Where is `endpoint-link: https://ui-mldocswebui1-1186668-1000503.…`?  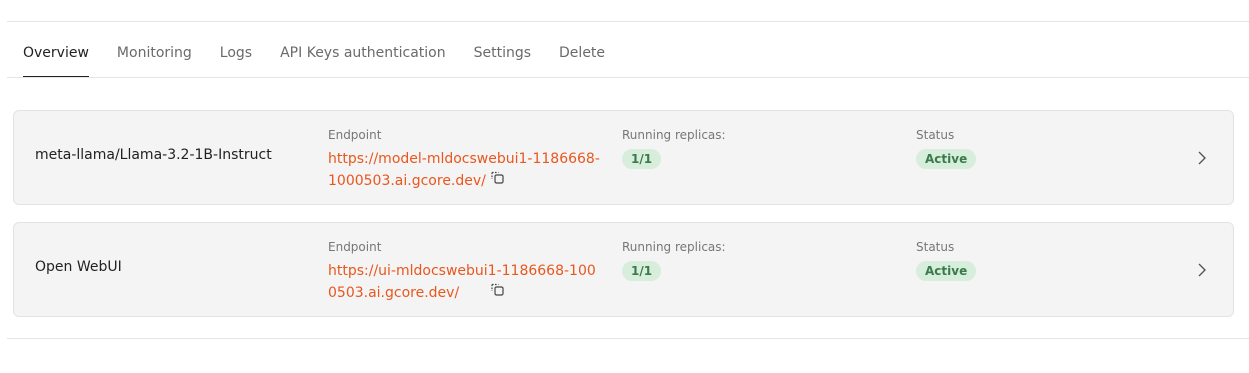
endpoint-link: https://ui-mldocswebui1-1186668-1000503.… is located at coordinates (465, 282).